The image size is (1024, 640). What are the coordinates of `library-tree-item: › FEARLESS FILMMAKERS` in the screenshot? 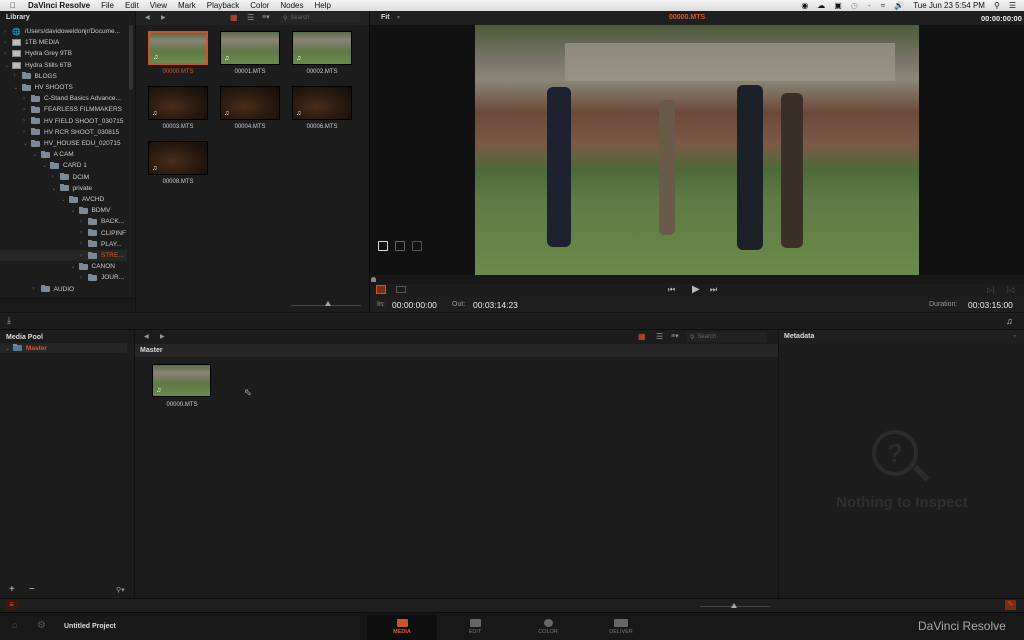 It's located at (72, 109).